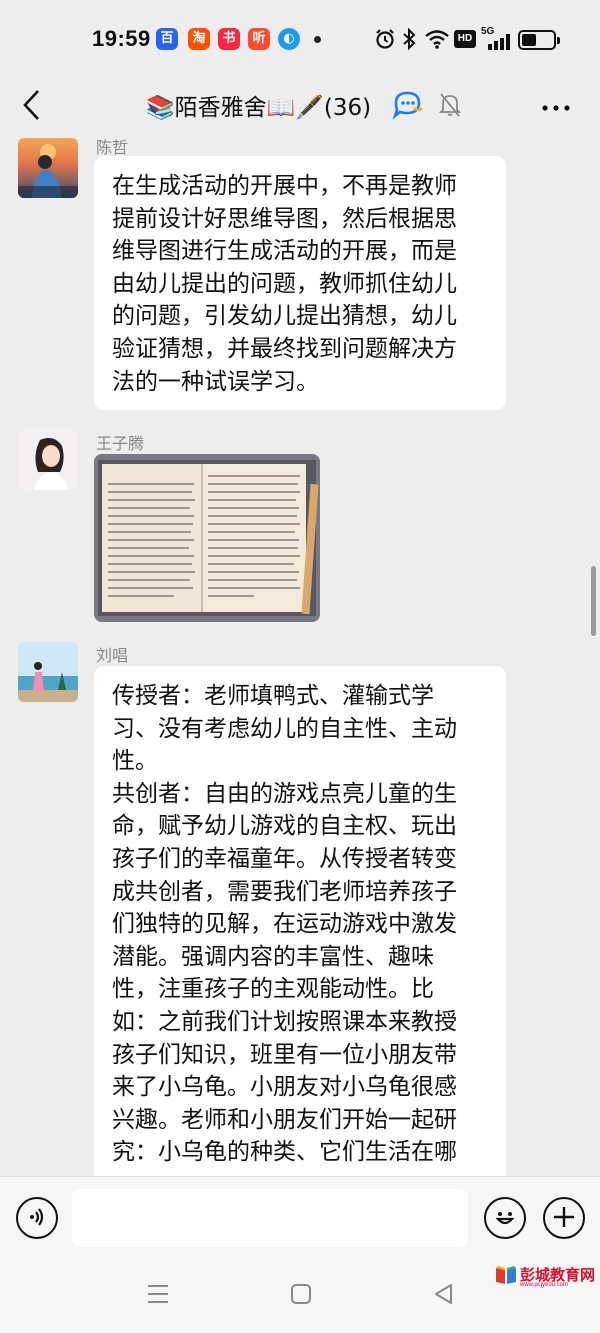 This screenshot has height=1333, width=600. I want to click on message-line: 孩子们的幸福童年。从传授者转变, so click(284, 858).